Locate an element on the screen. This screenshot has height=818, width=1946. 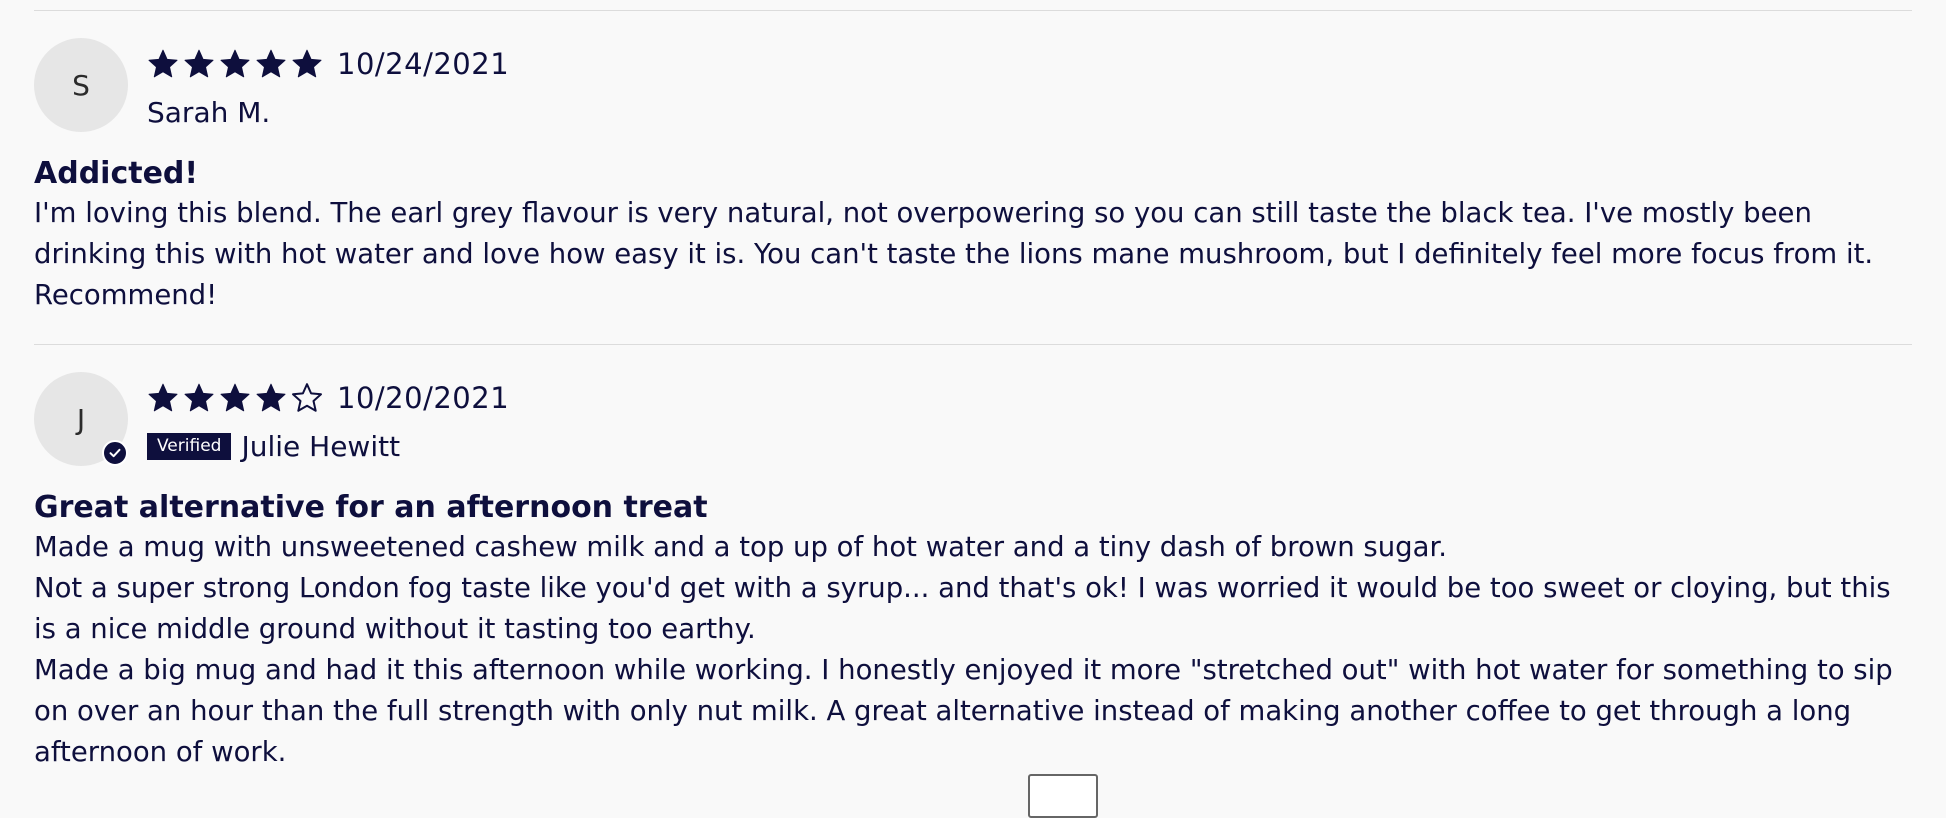
review-date: 10/20/2021 is located at coordinates (423, 398).